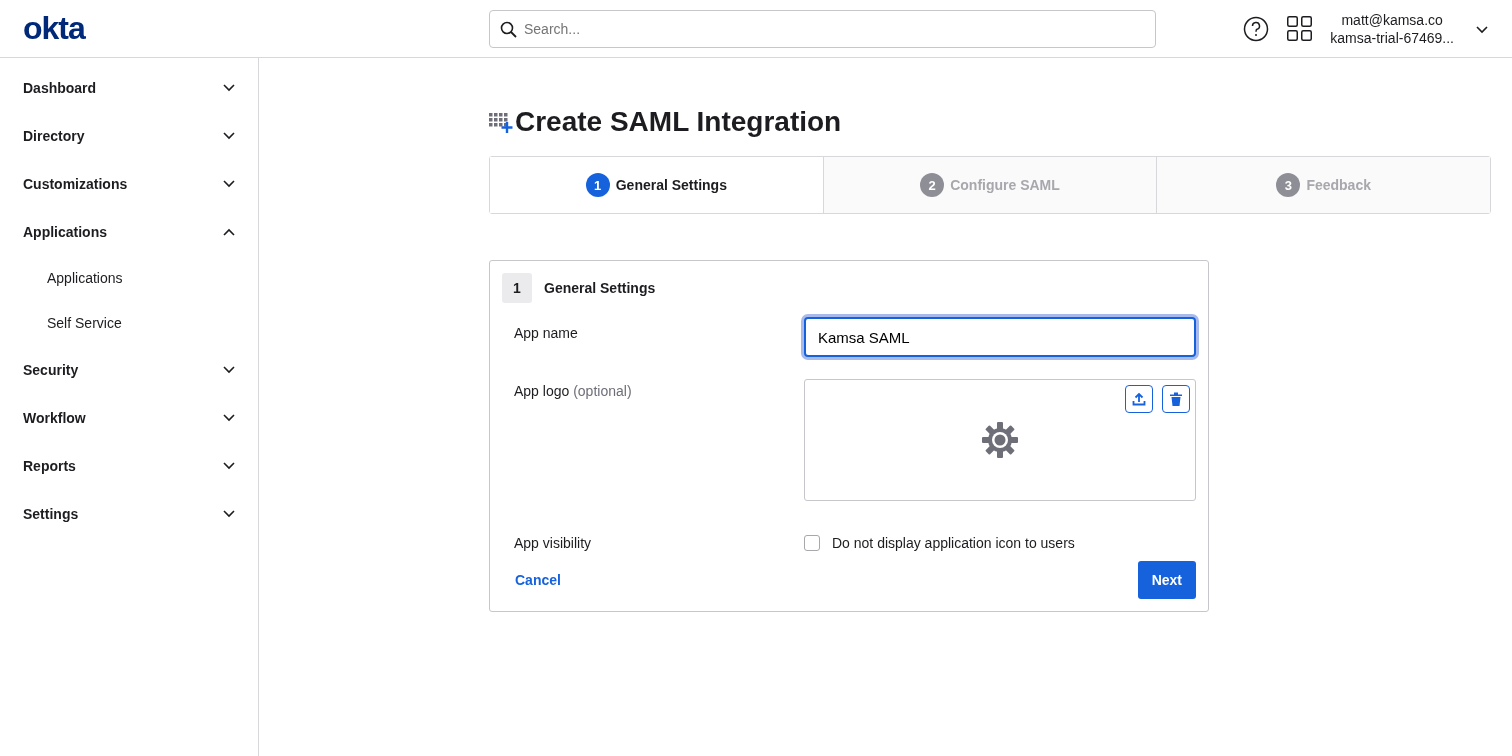  What do you see at coordinates (129, 278) in the screenshot?
I see `sidebar-subitem: Applications` at bounding box center [129, 278].